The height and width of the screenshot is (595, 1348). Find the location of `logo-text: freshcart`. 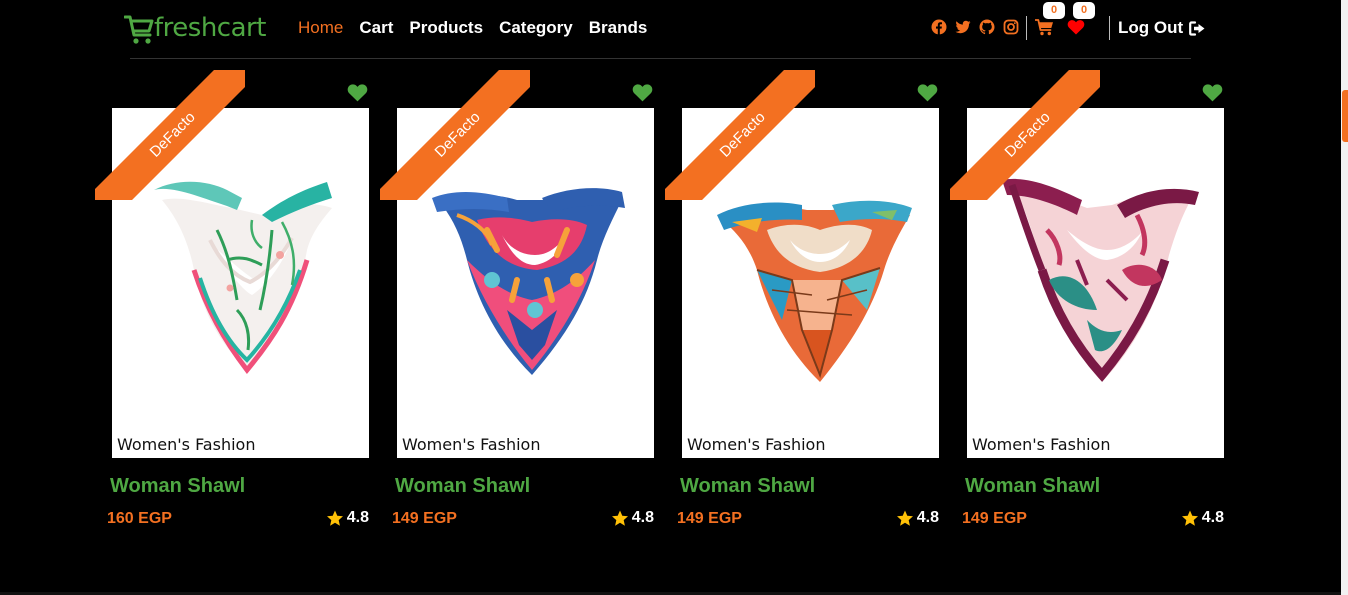

logo-text: freshcart is located at coordinates (210, 28).